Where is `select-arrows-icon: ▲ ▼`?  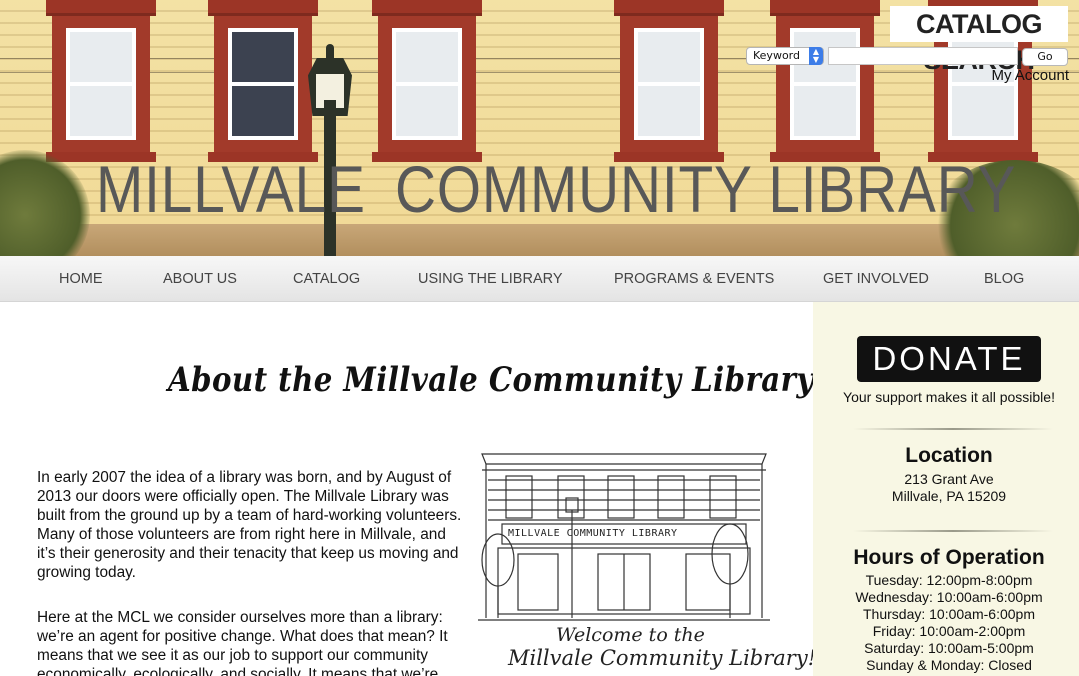 select-arrows-icon: ▲ ▼ is located at coordinates (816, 56).